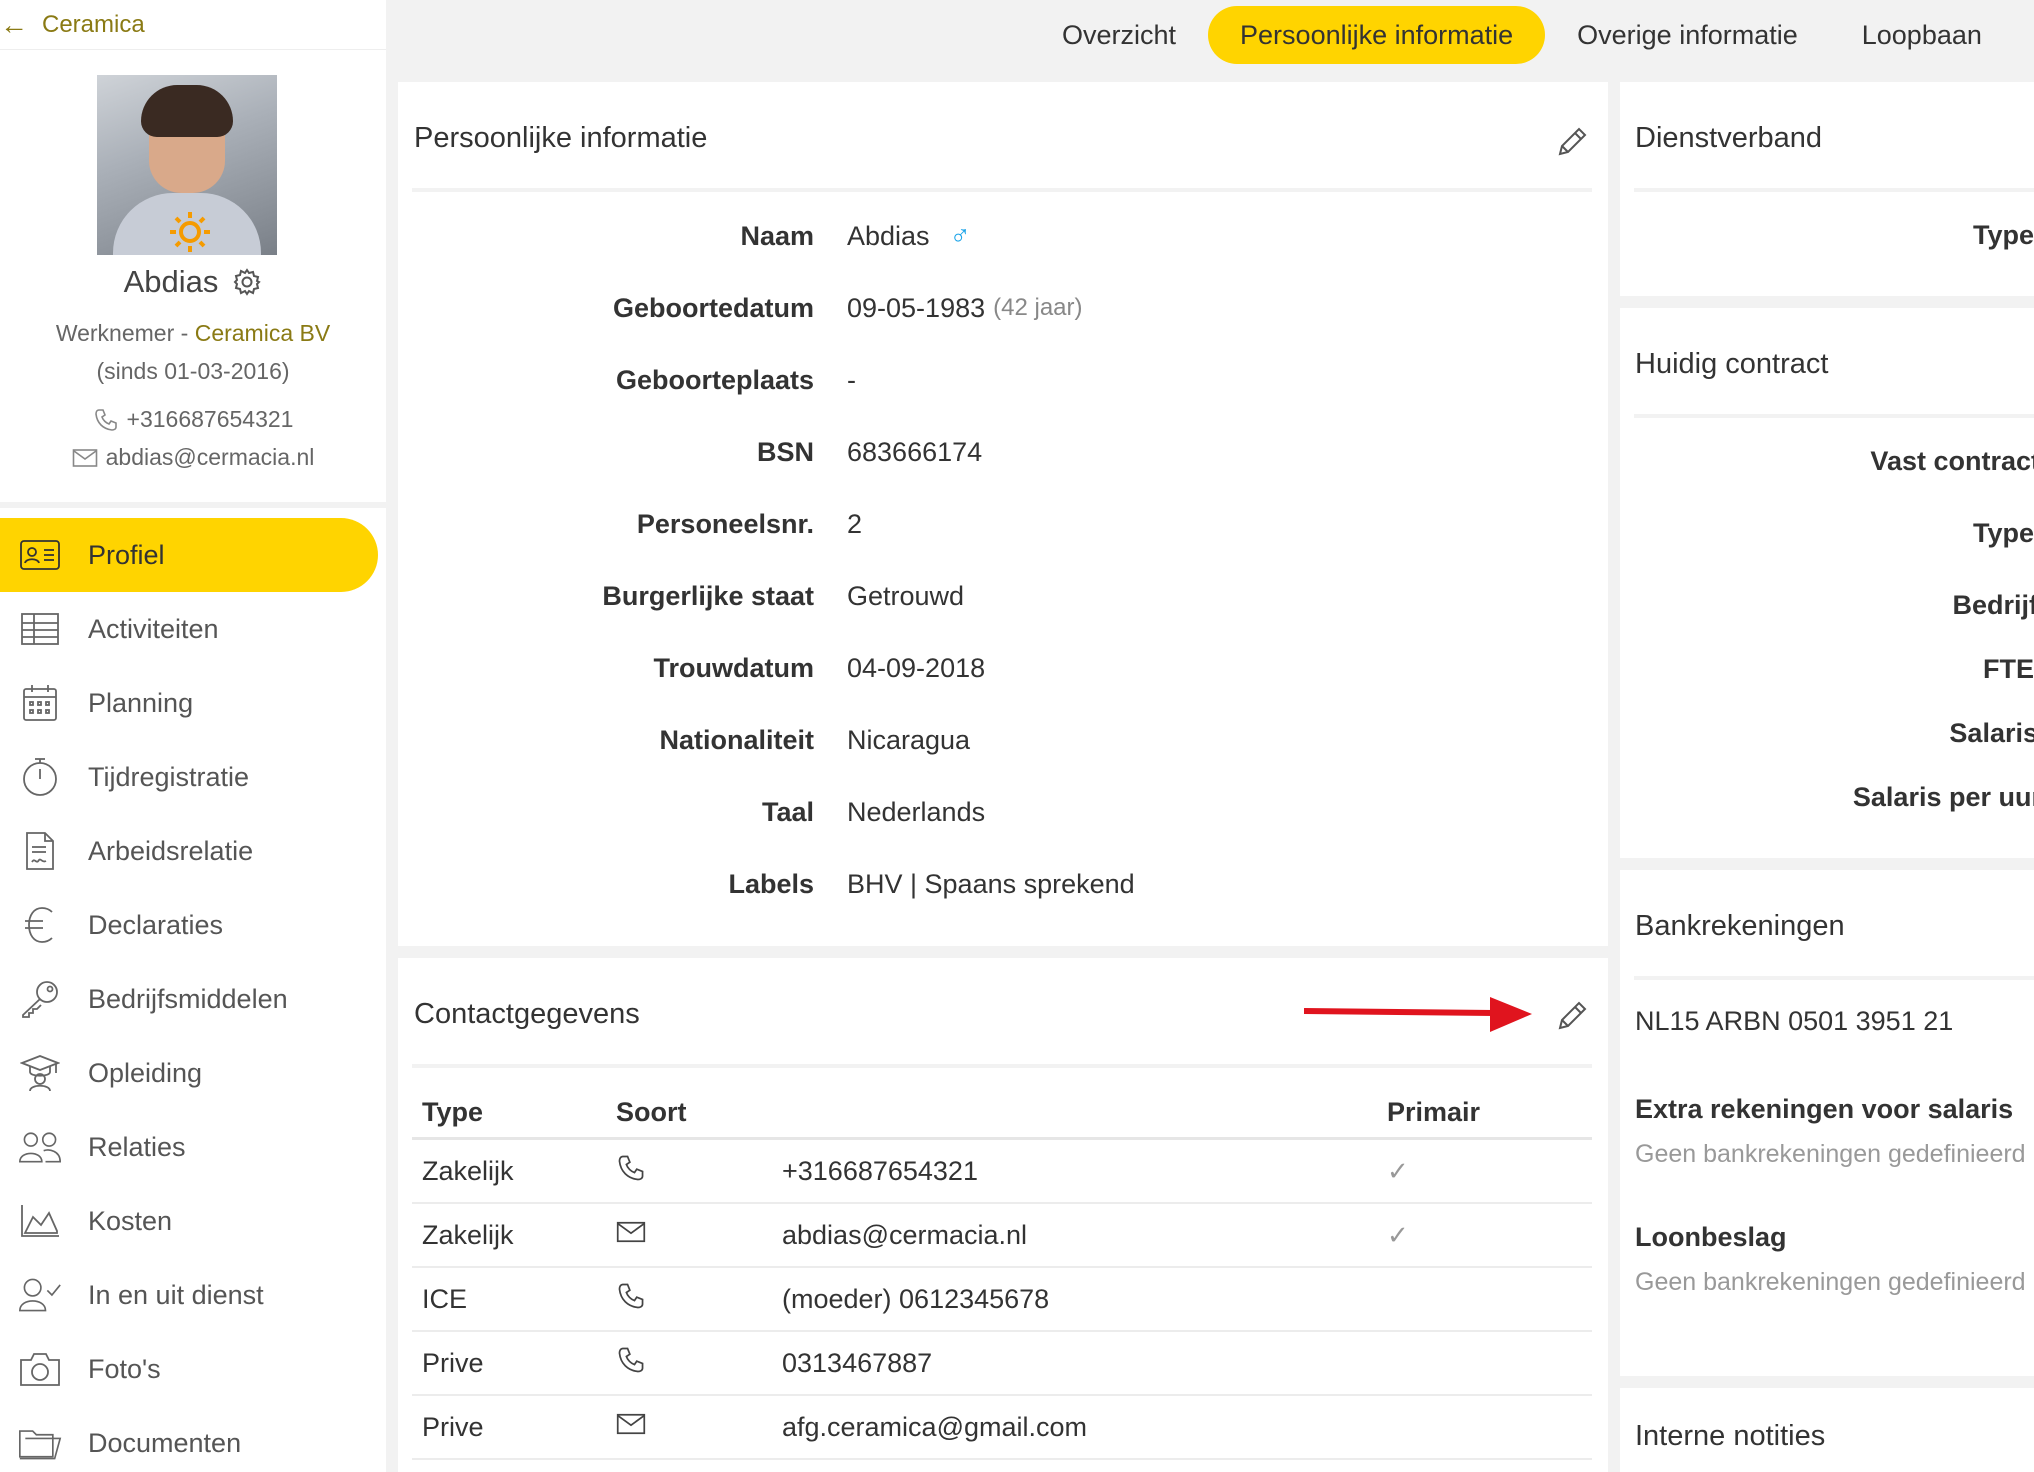 This screenshot has width=2034, height=1472. What do you see at coordinates (40, 1295) in the screenshot?
I see `user-check-icon` at bounding box center [40, 1295].